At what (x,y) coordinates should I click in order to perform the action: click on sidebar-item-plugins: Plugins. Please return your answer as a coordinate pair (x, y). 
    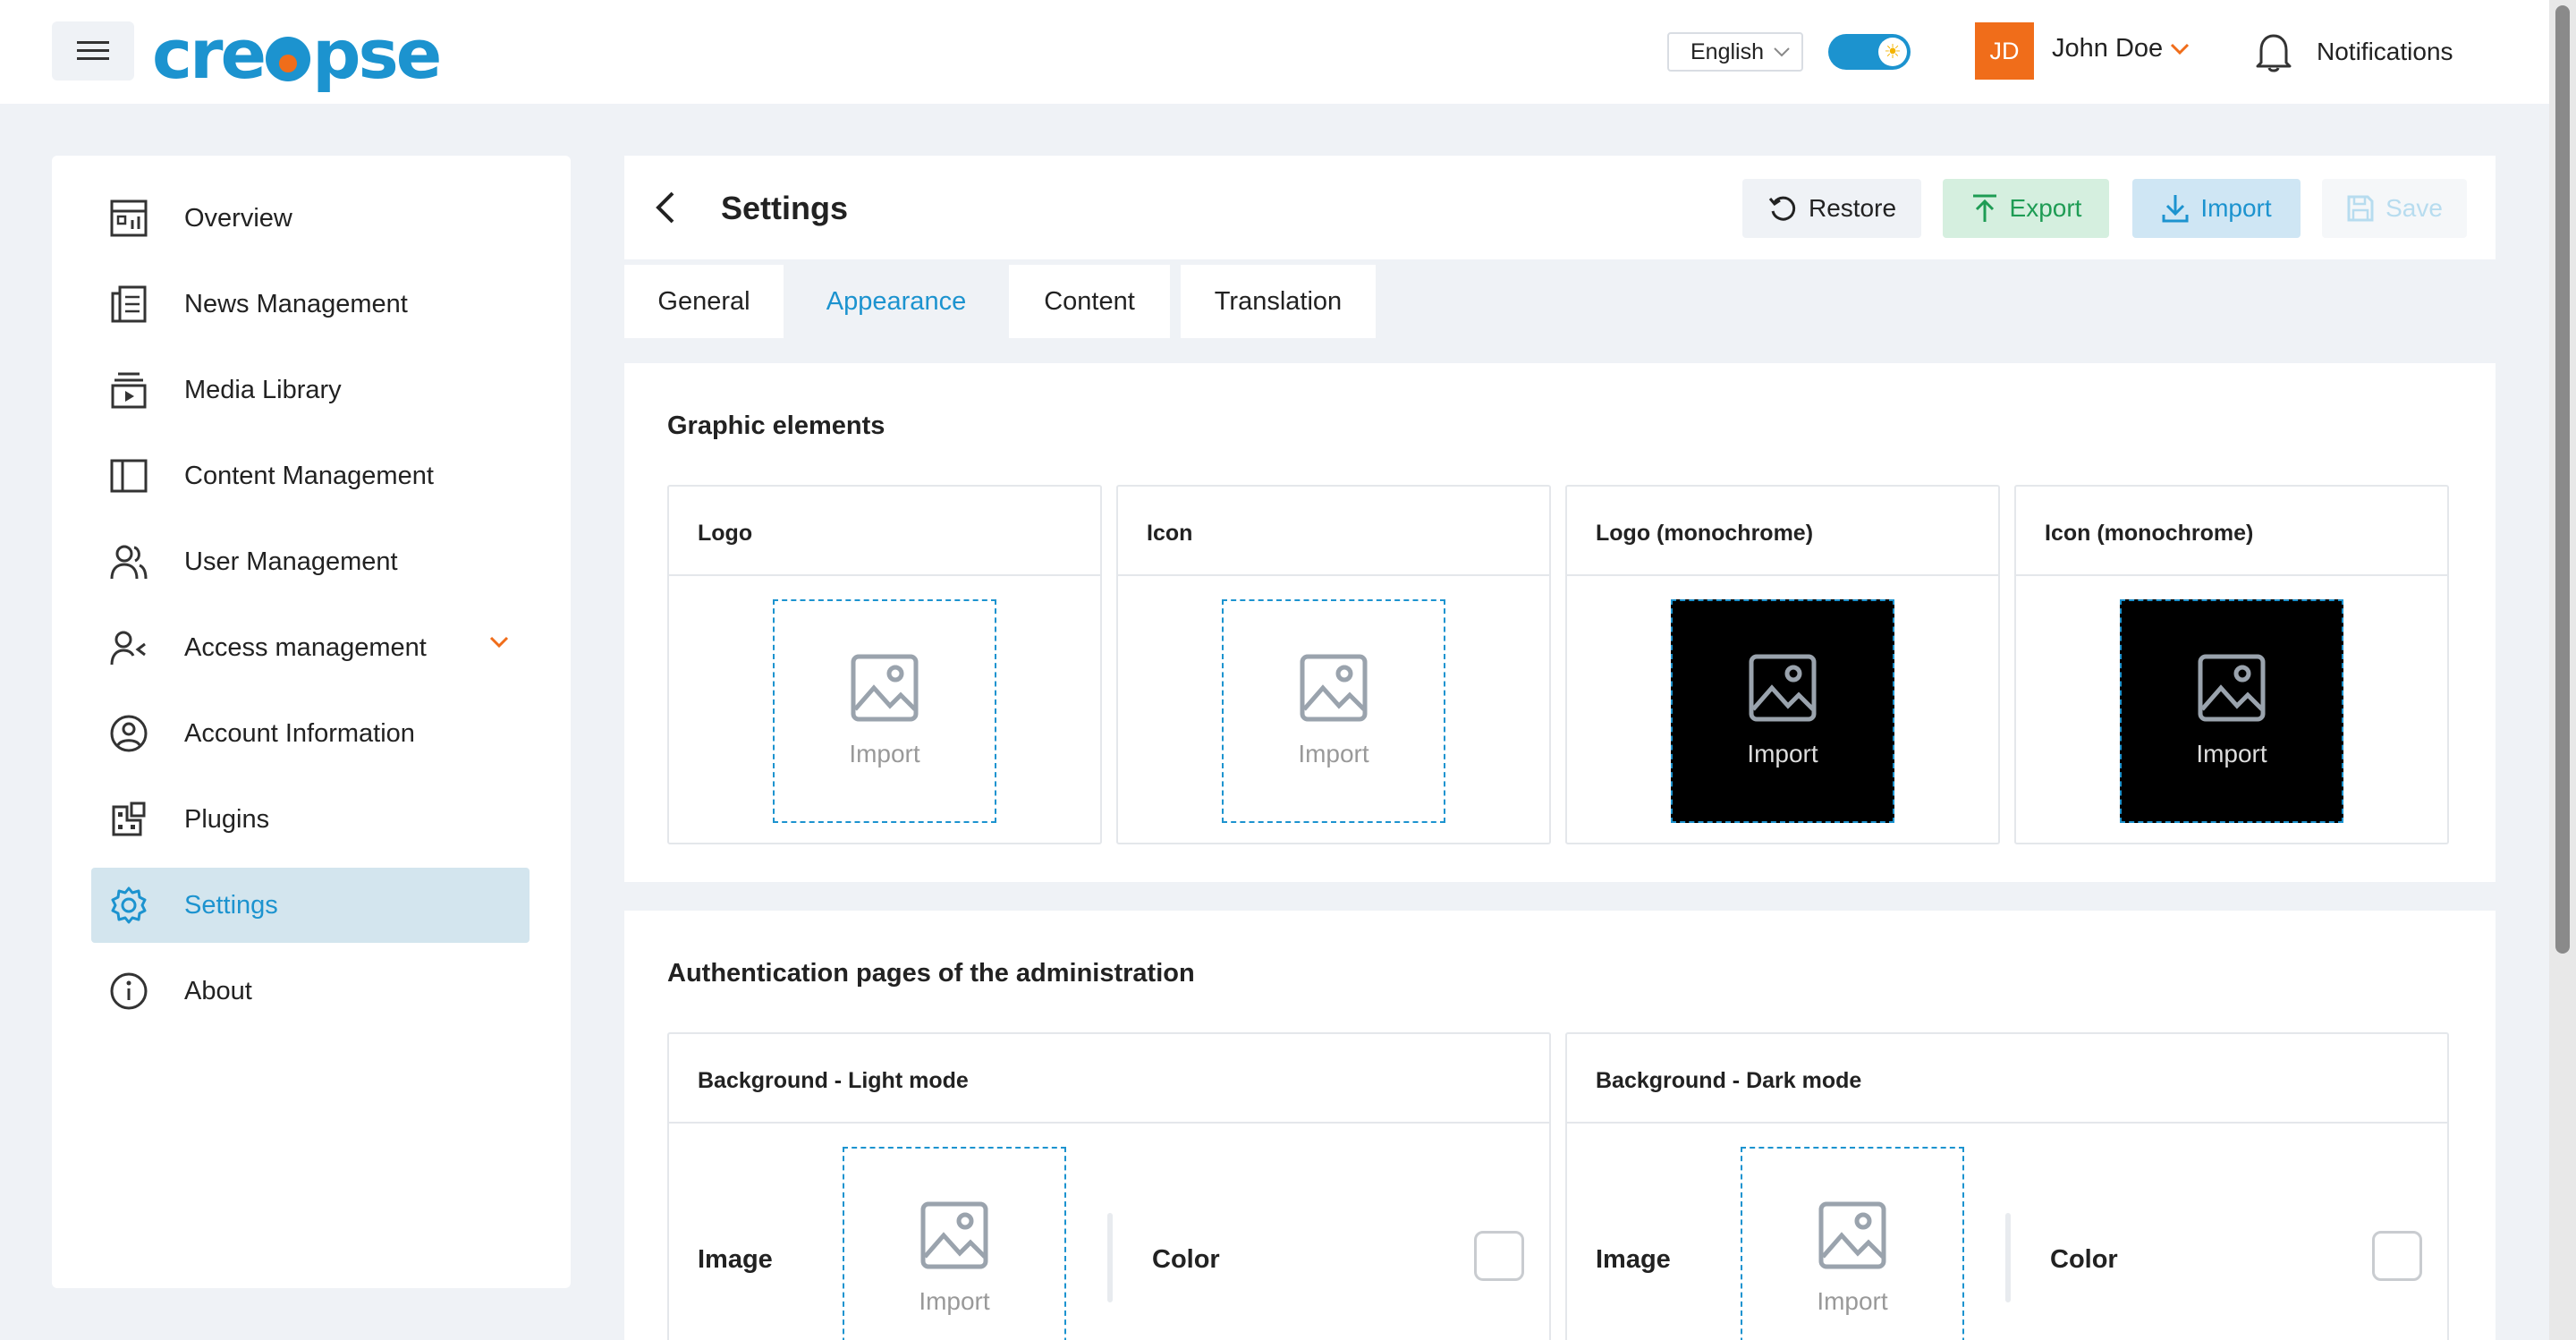
    Looking at the image, I should click on (310, 819).